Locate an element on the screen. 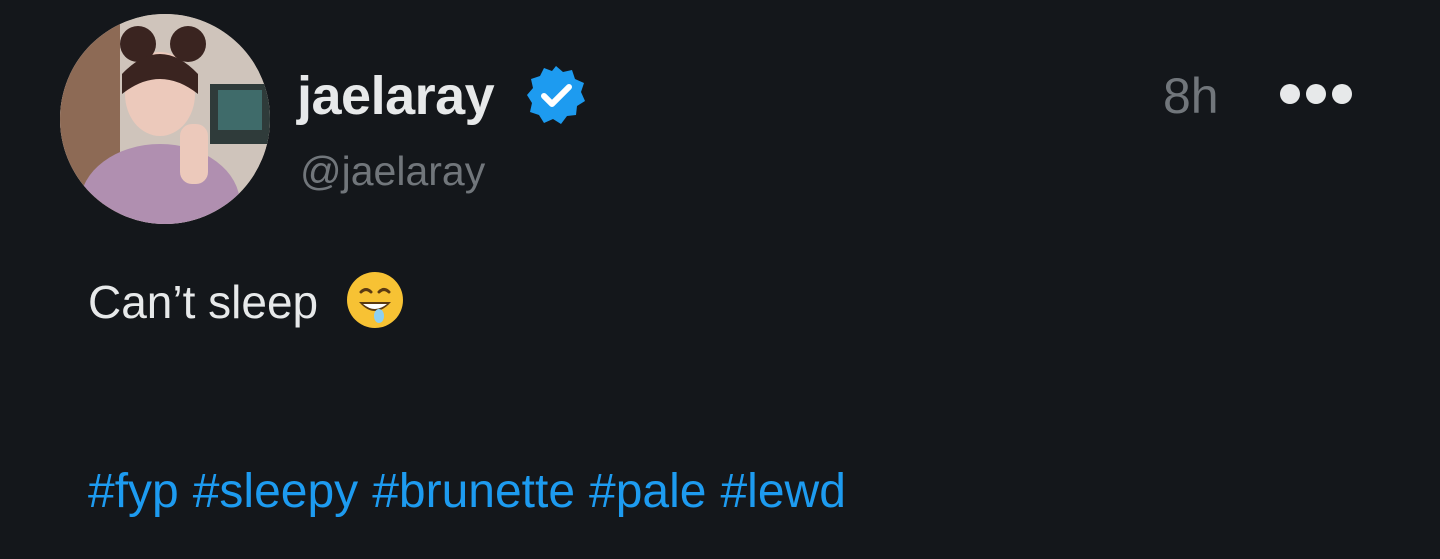 The height and width of the screenshot is (559, 1440). hashtag-link: #pale is located at coordinates (647, 491).